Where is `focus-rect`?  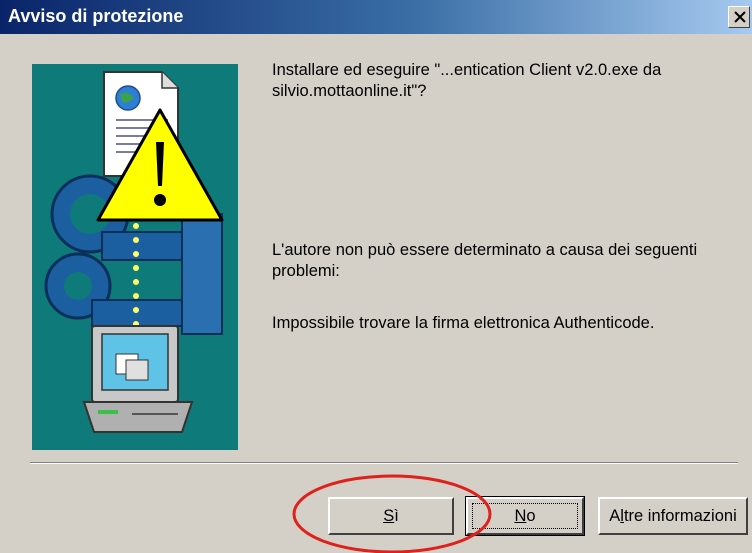
focus-rect is located at coordinates (525, 516).